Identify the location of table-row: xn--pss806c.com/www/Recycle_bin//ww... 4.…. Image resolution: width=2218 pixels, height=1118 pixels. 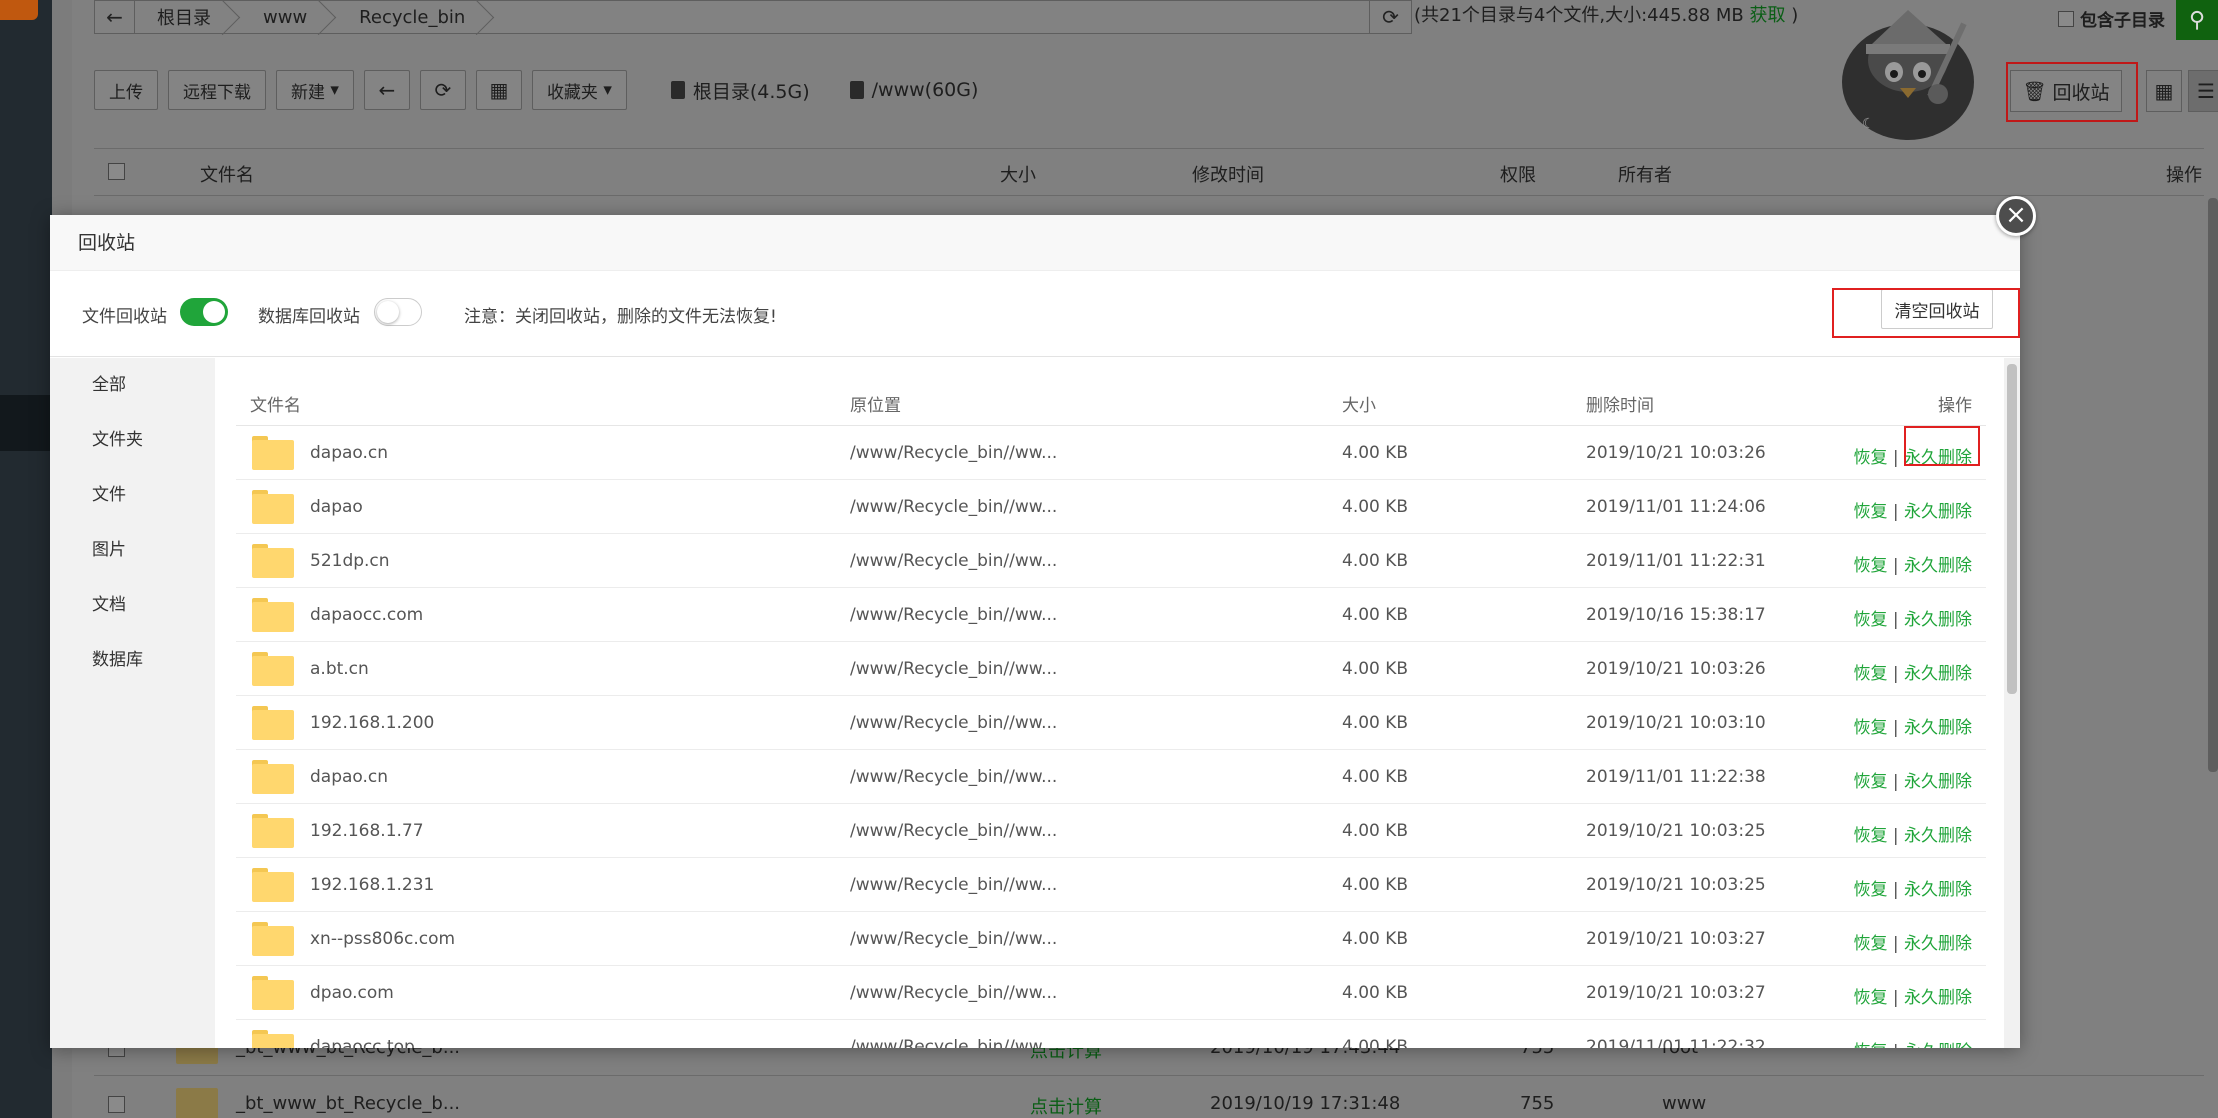
(1111, 939).